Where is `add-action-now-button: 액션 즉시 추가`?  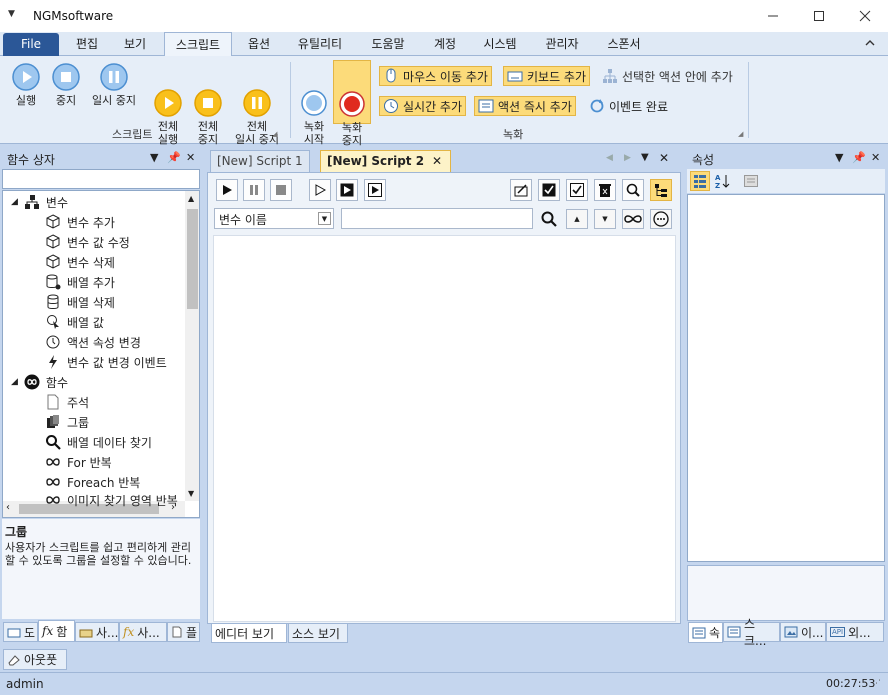
add-action-now-button: 액션 즉시 추가 is located at coordinates (525, 106).